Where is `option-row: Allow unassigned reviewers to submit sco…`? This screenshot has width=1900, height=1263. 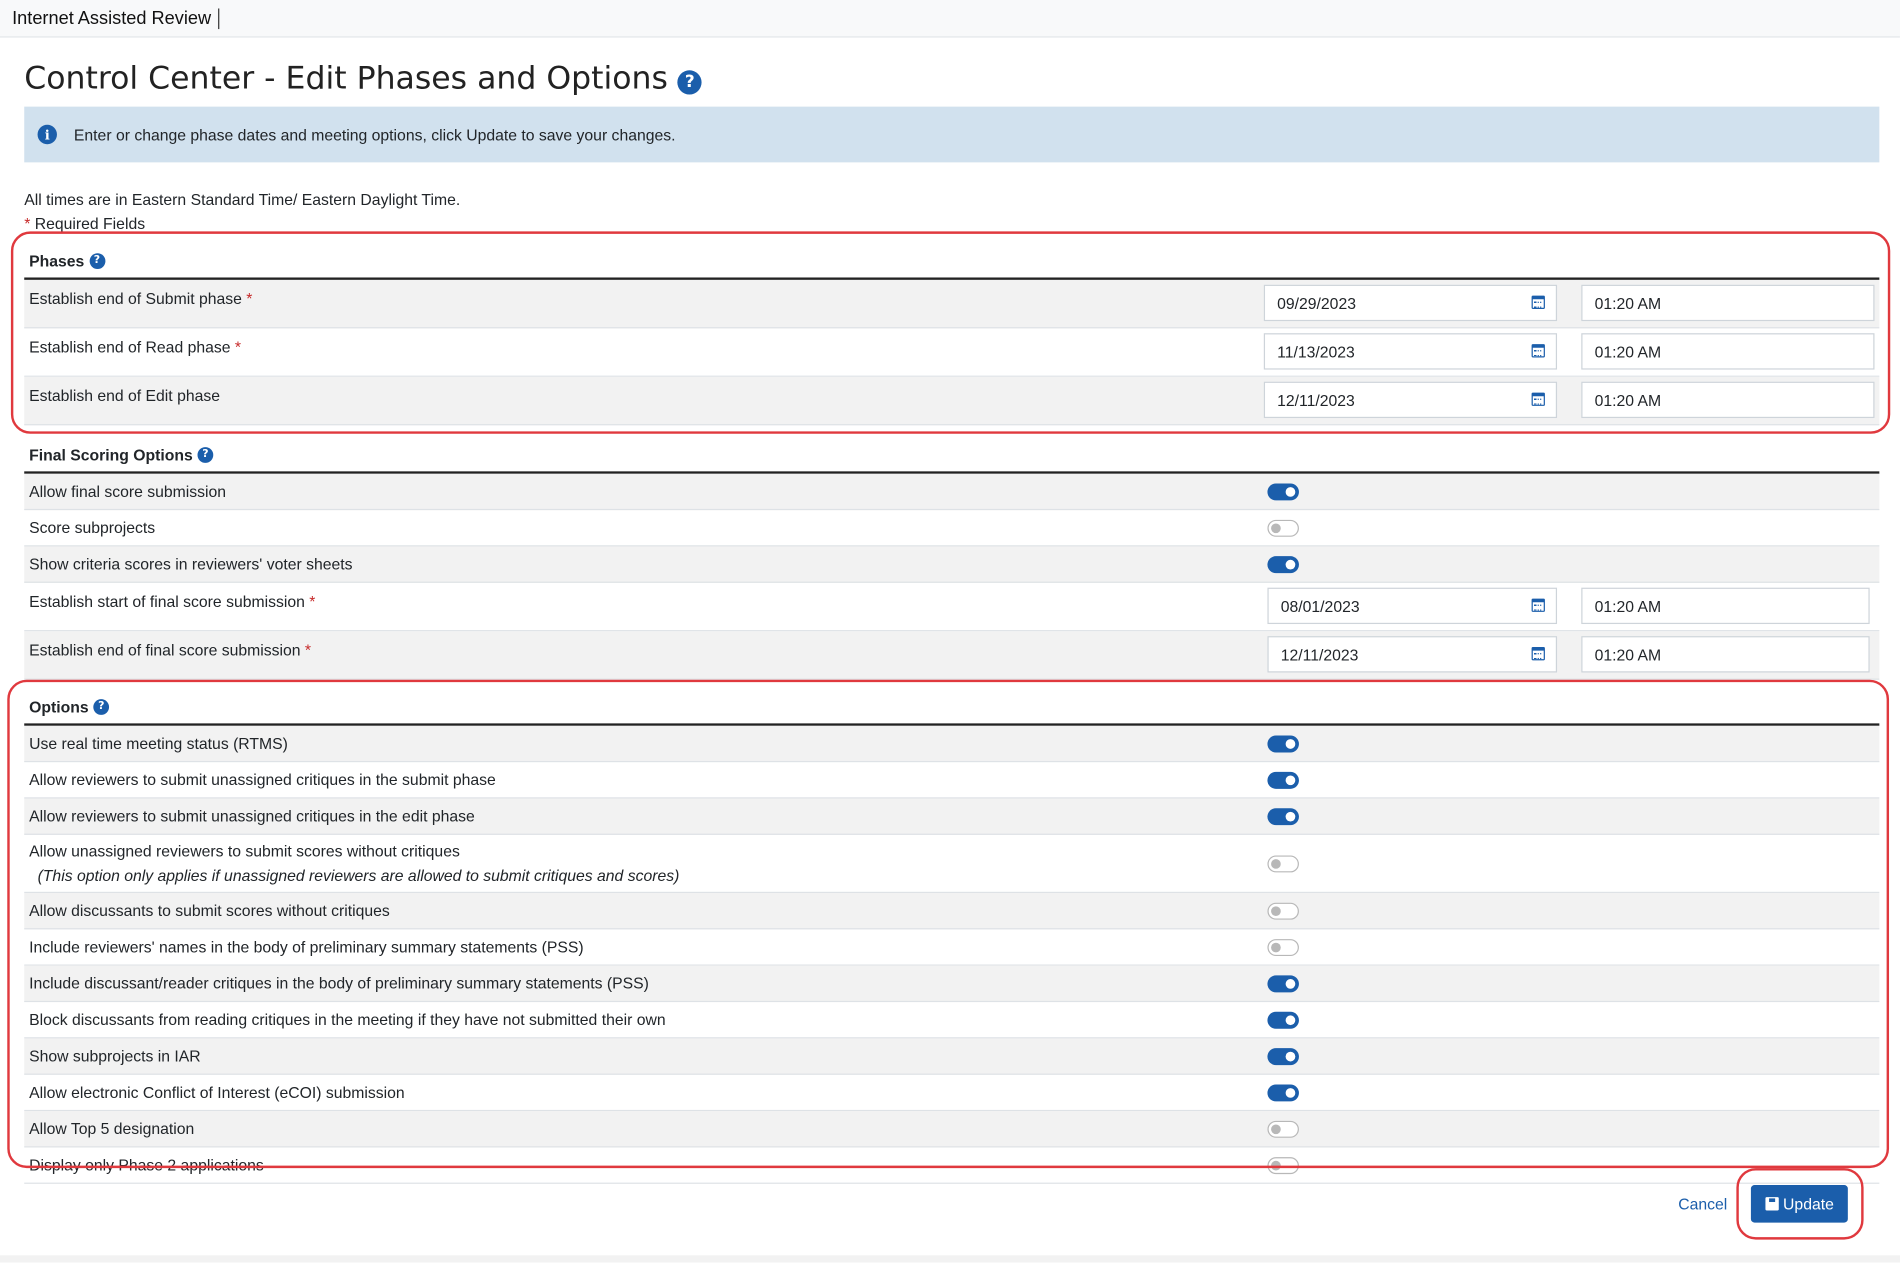
option-row: Allow unassigned reviewers to submit sco… is located at coordinates (952, 864).